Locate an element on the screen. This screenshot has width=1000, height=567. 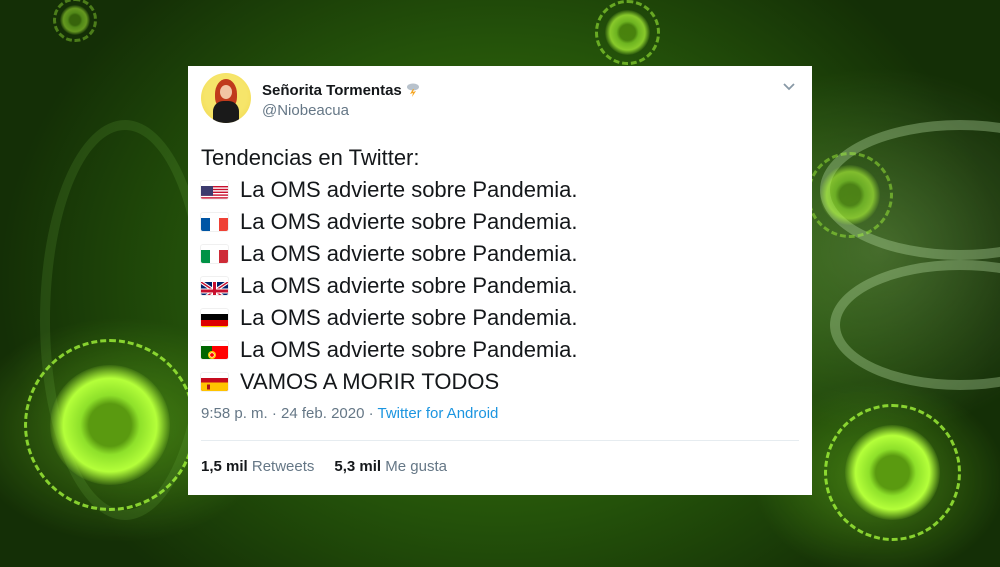
tweet-timestamp: 9:58 p. m. · 24 feb. 2020 · is located at coordinates (289, 413).